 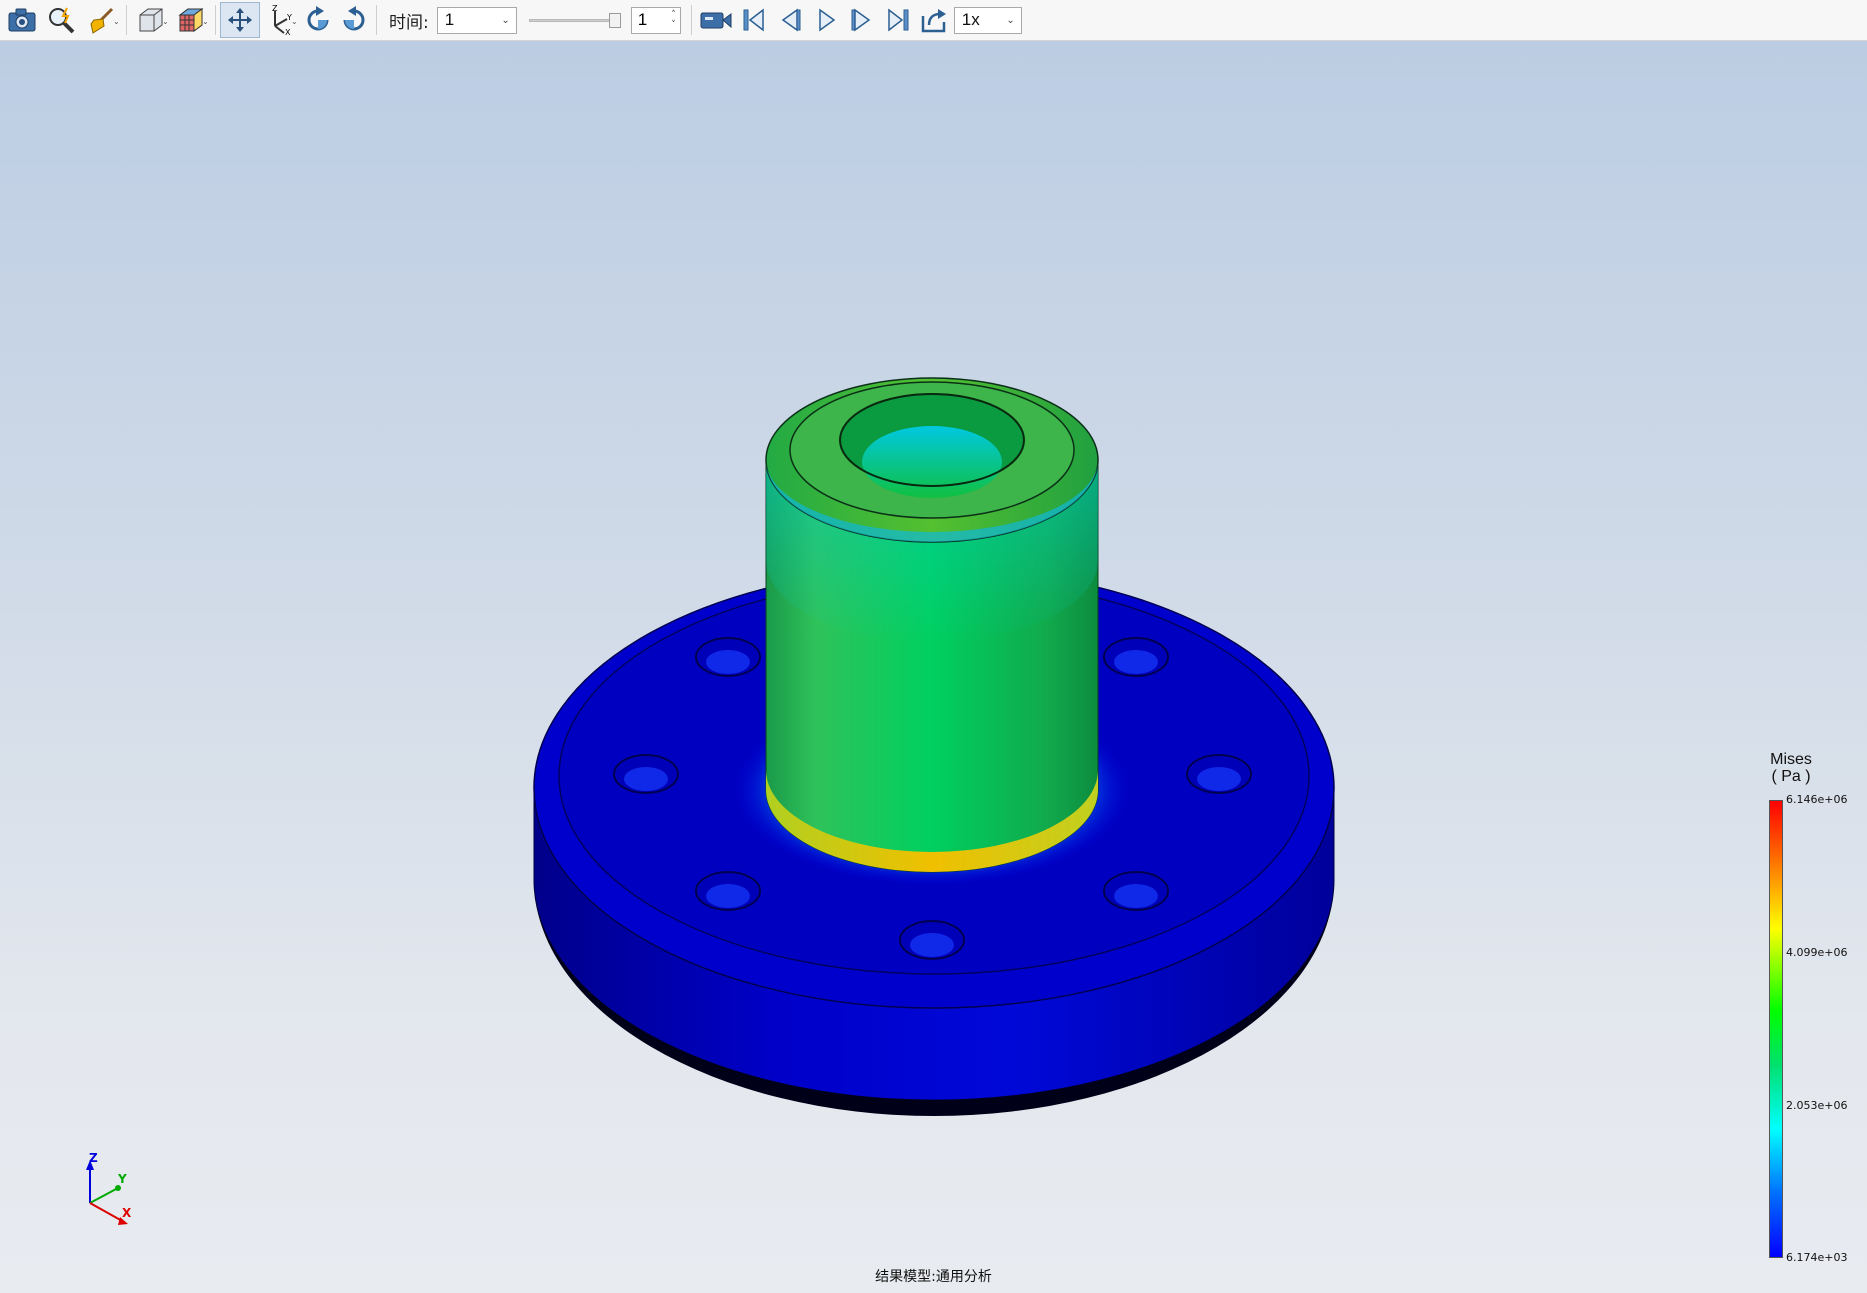 I want to click on time-select-value: 1, so click(x=449, y=19).